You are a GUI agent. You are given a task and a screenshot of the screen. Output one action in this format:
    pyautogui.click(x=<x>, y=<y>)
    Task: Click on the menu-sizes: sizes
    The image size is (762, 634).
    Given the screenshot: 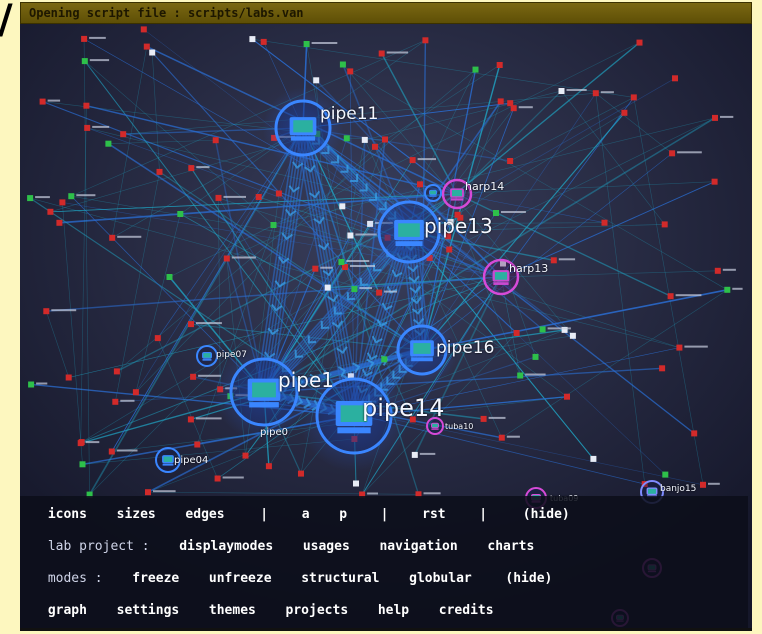 What is the action you would take?
    pyautogui.click(x=136, y=515)
    